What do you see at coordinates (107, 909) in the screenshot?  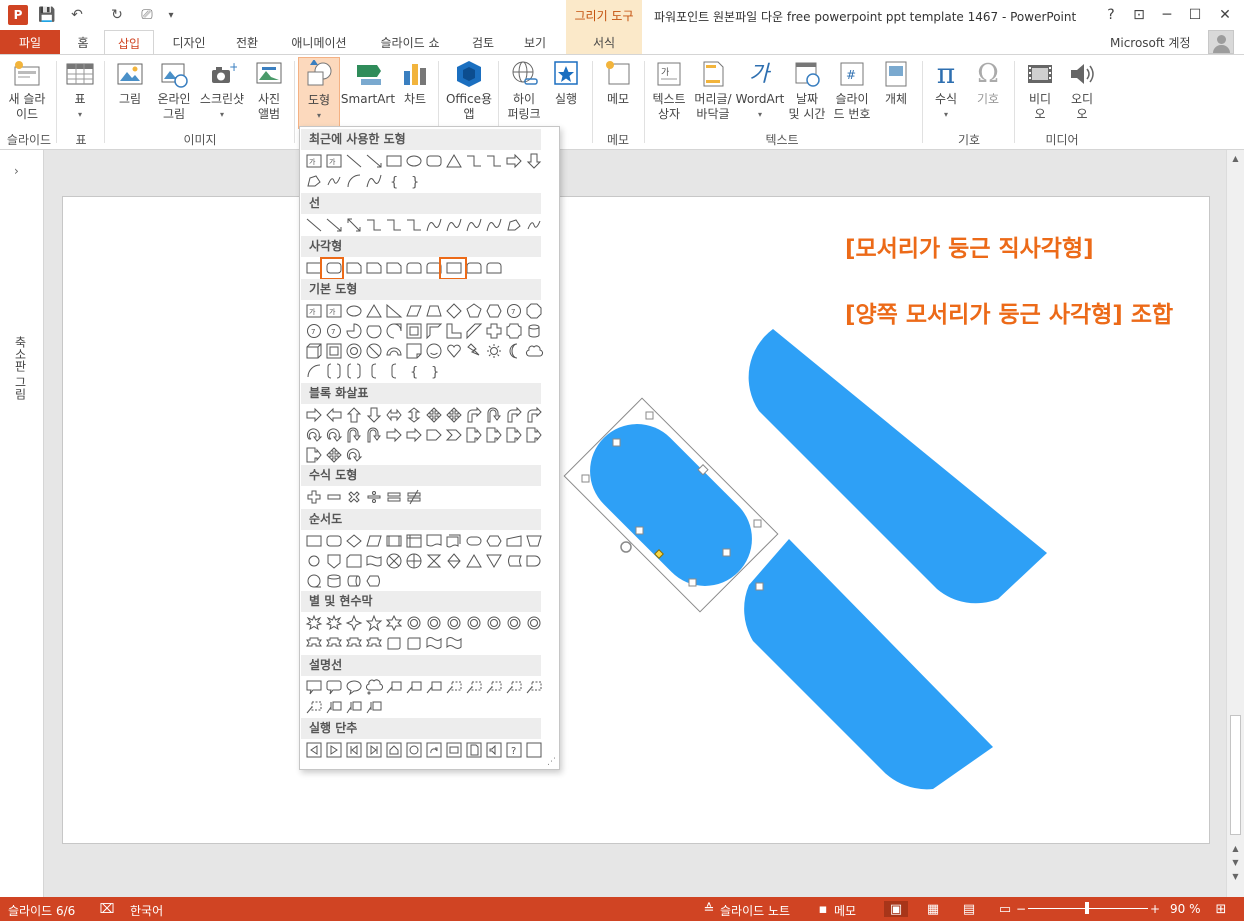 I see `spellcheck-icon: ⌧` at bounding box center [107, 909].